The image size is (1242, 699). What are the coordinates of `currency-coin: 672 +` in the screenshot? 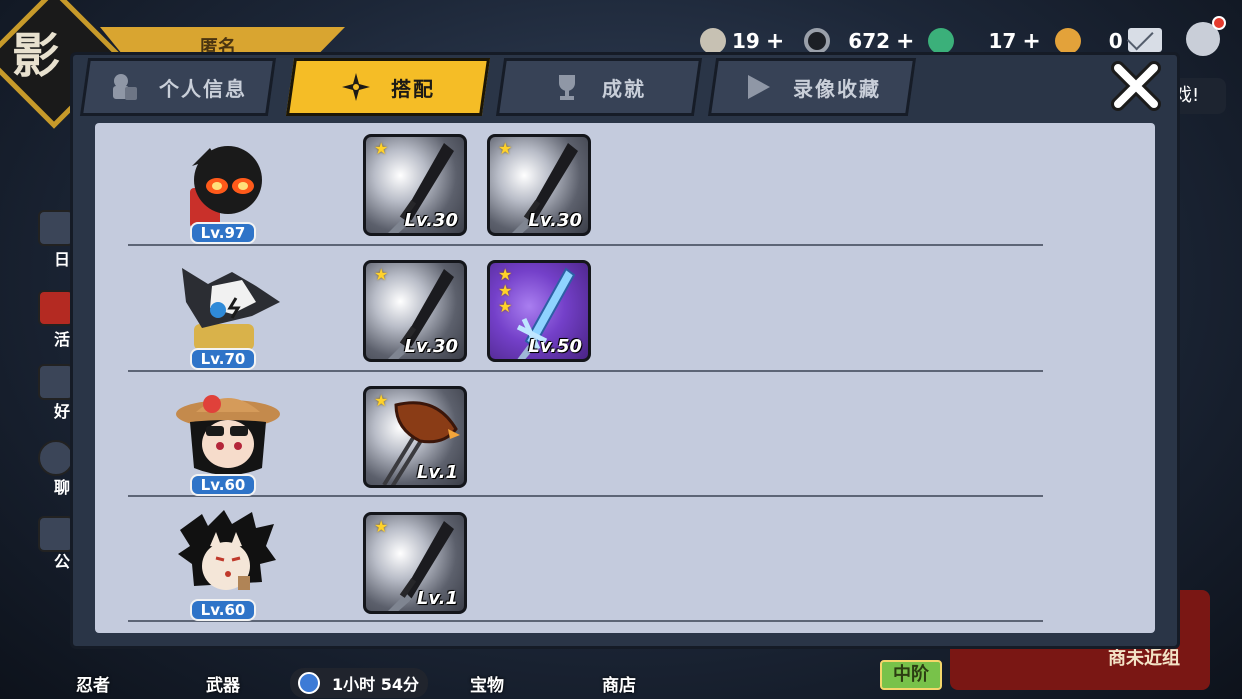 It's located at (859, 41).